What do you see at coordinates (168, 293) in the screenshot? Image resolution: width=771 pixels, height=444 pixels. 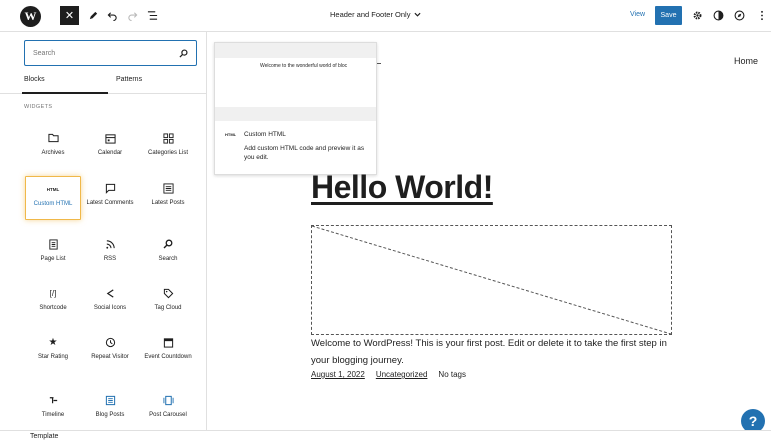 I see `tag-icon` at bounding box center [168, 293].